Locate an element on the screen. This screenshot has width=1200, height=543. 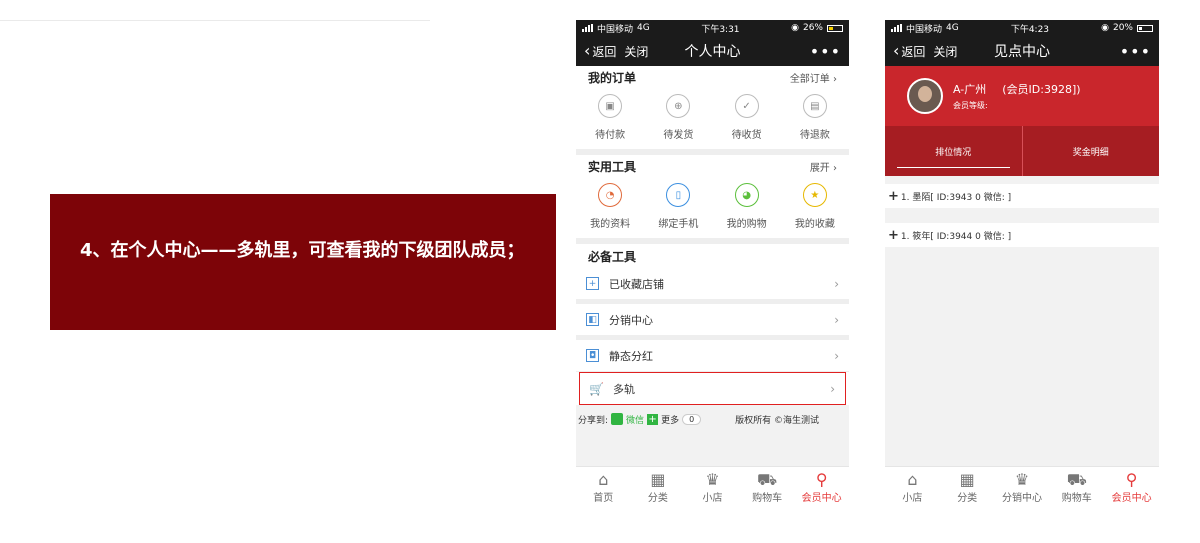
expand-link: 展开 › is located at coordinates (823, 166).